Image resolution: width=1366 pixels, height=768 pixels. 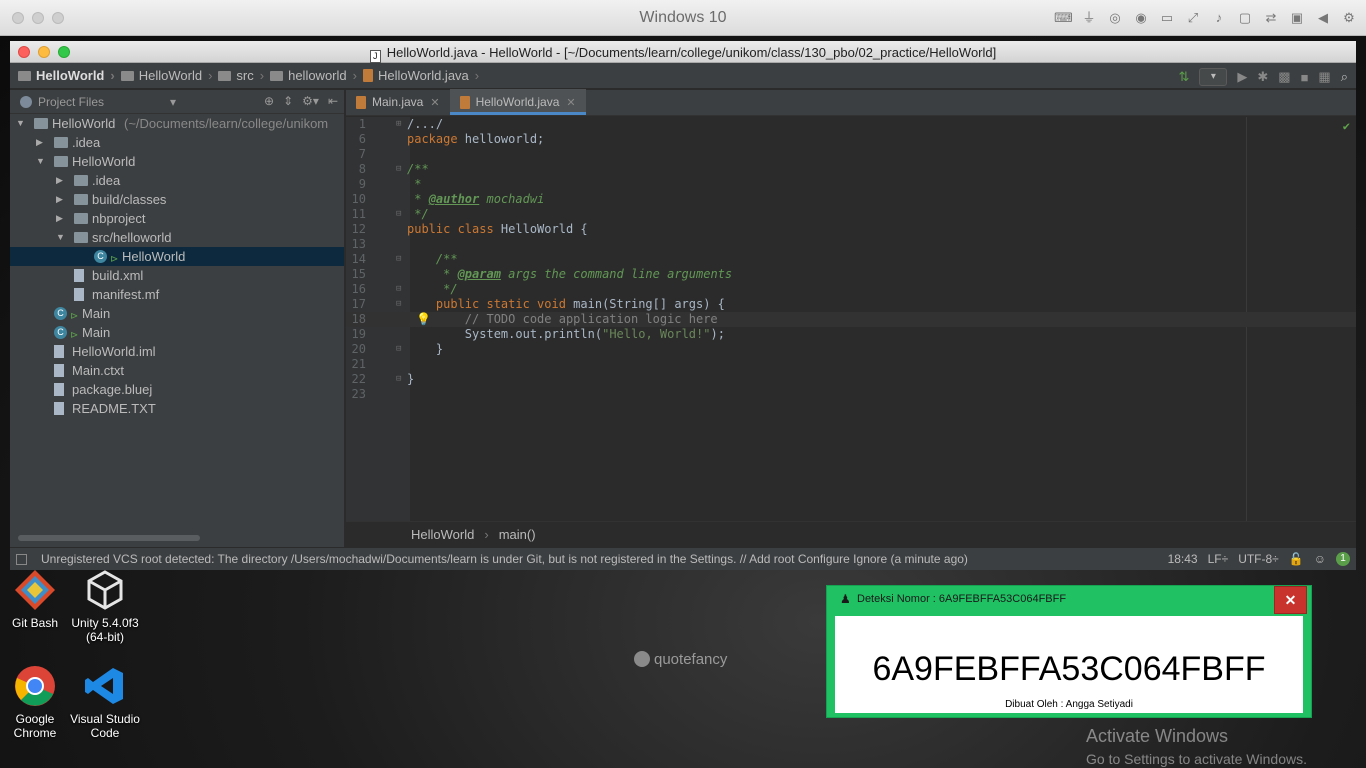 I want to click on camera-icon: ◎, so click(x=1115, y=18).